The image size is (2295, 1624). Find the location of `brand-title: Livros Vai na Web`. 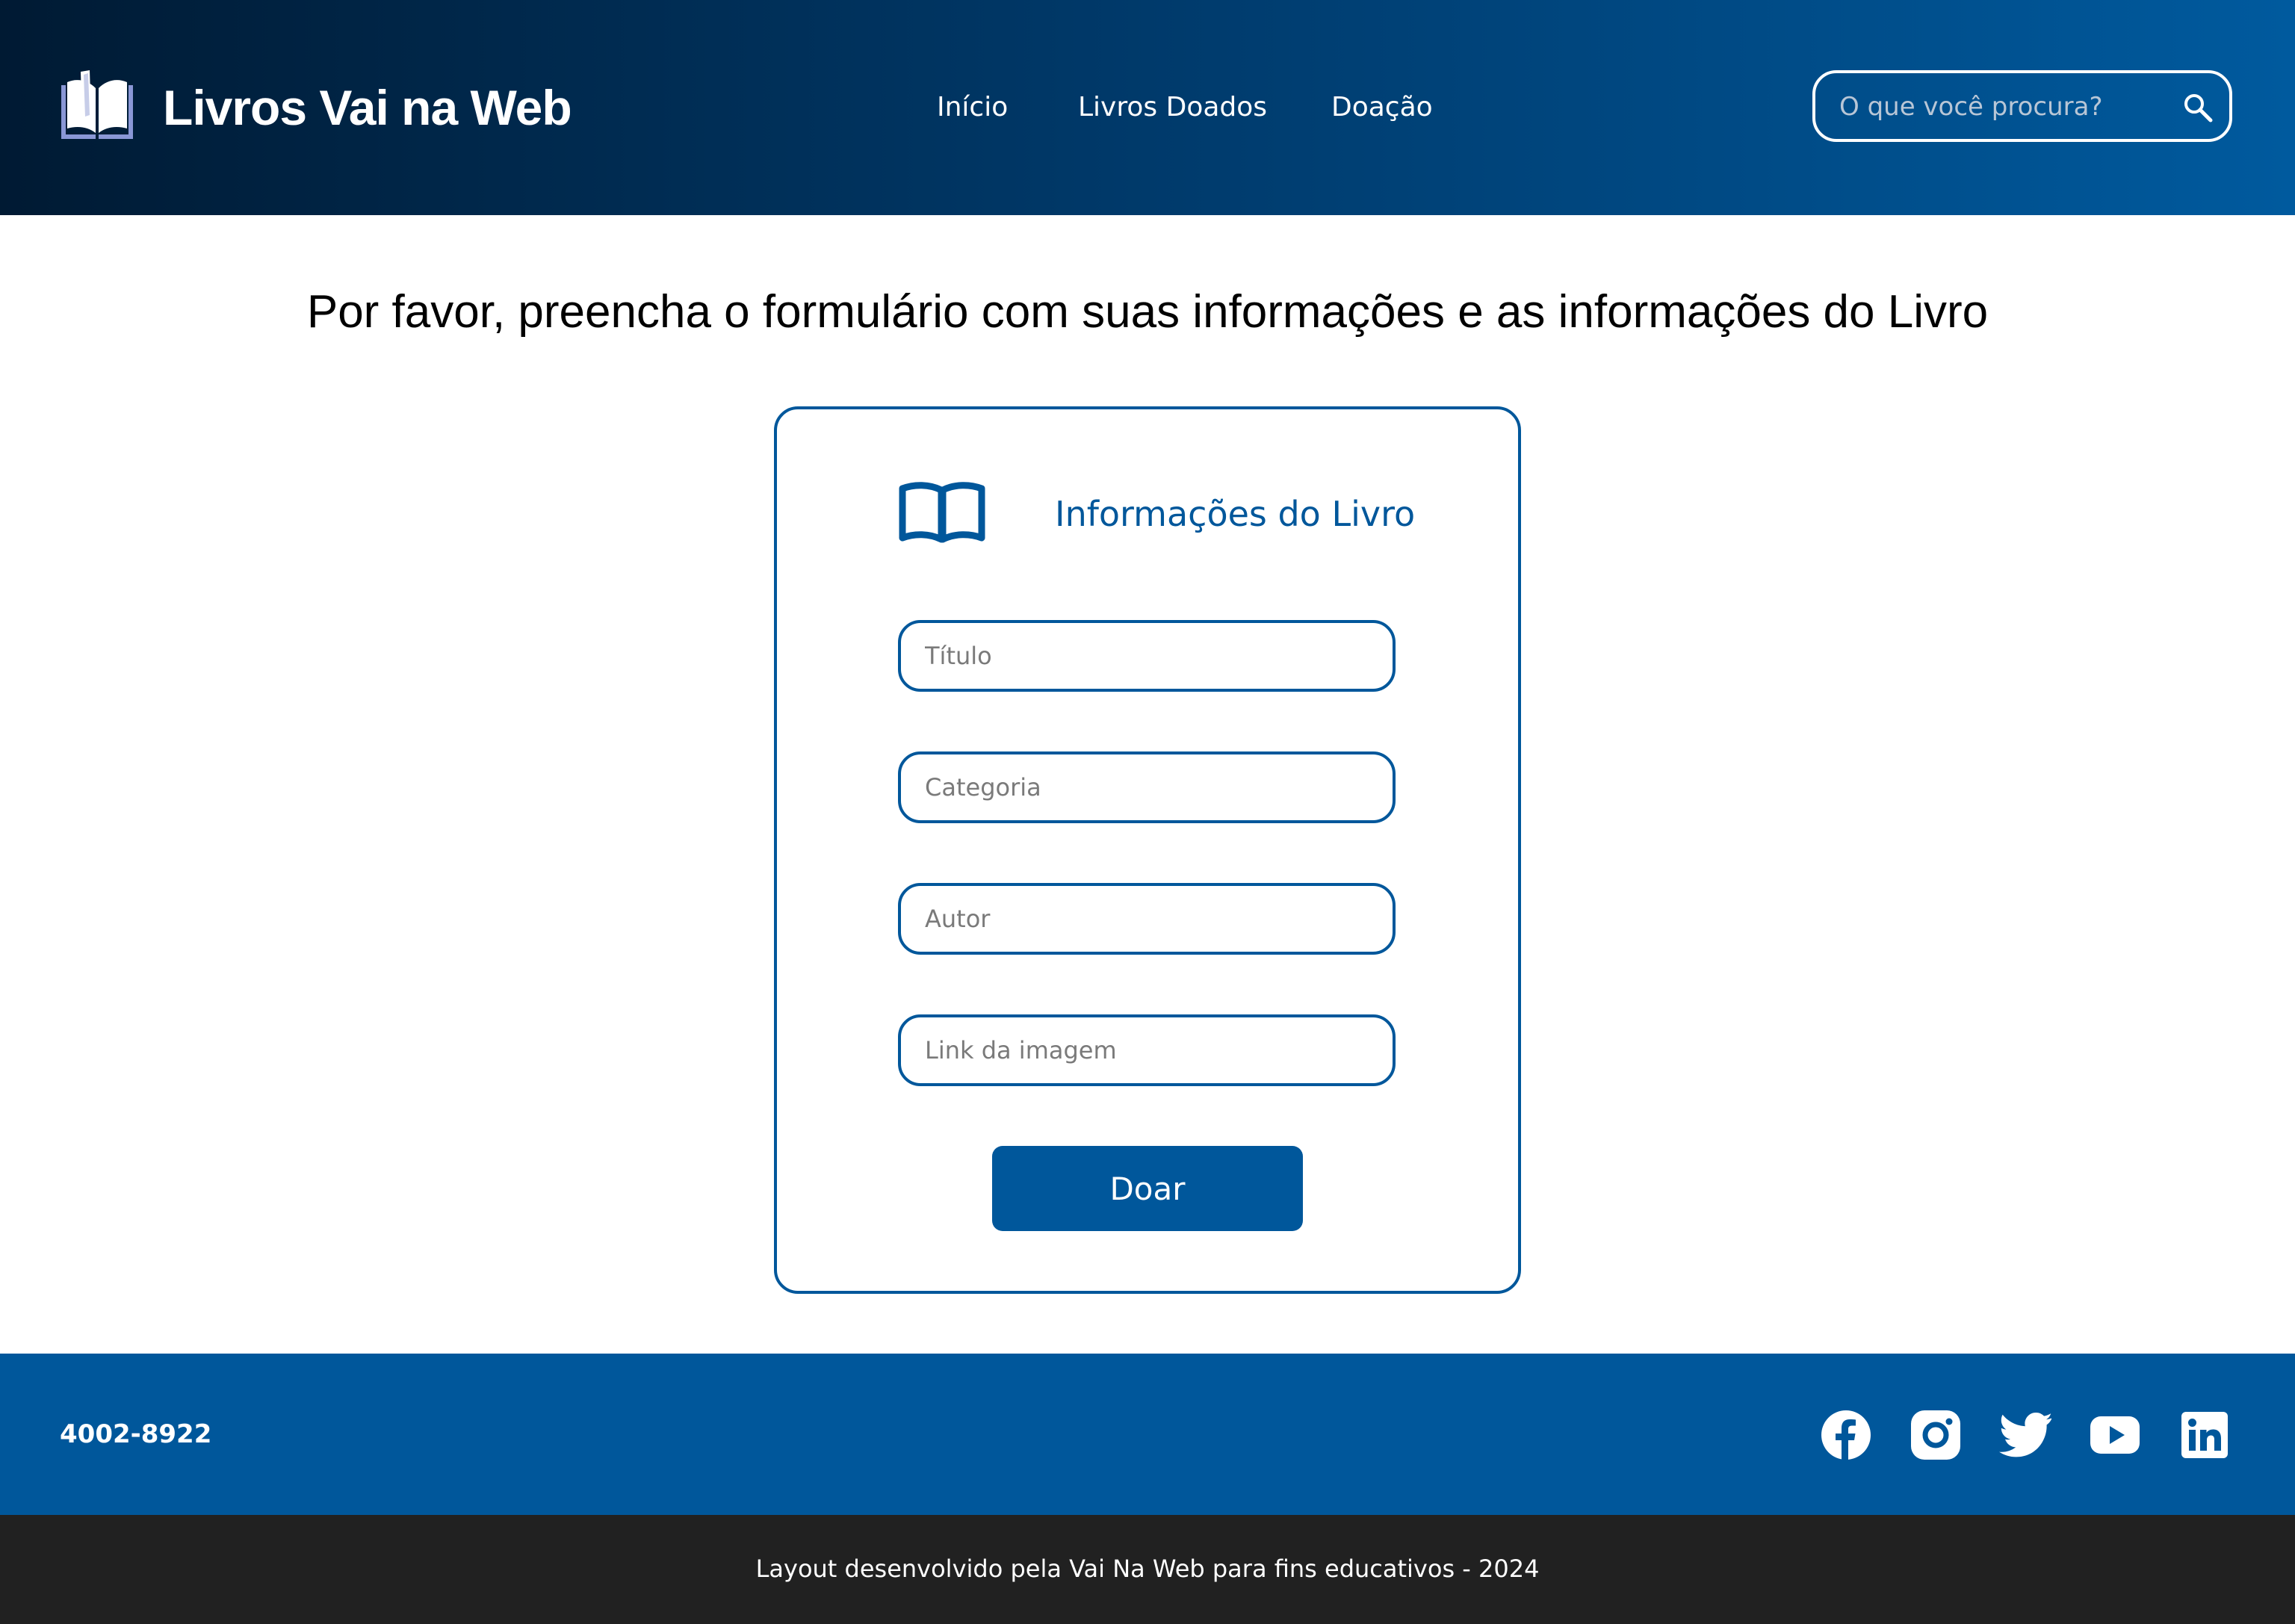

brand-title: Livros Vai na Web is located at coordinates (367, 107).